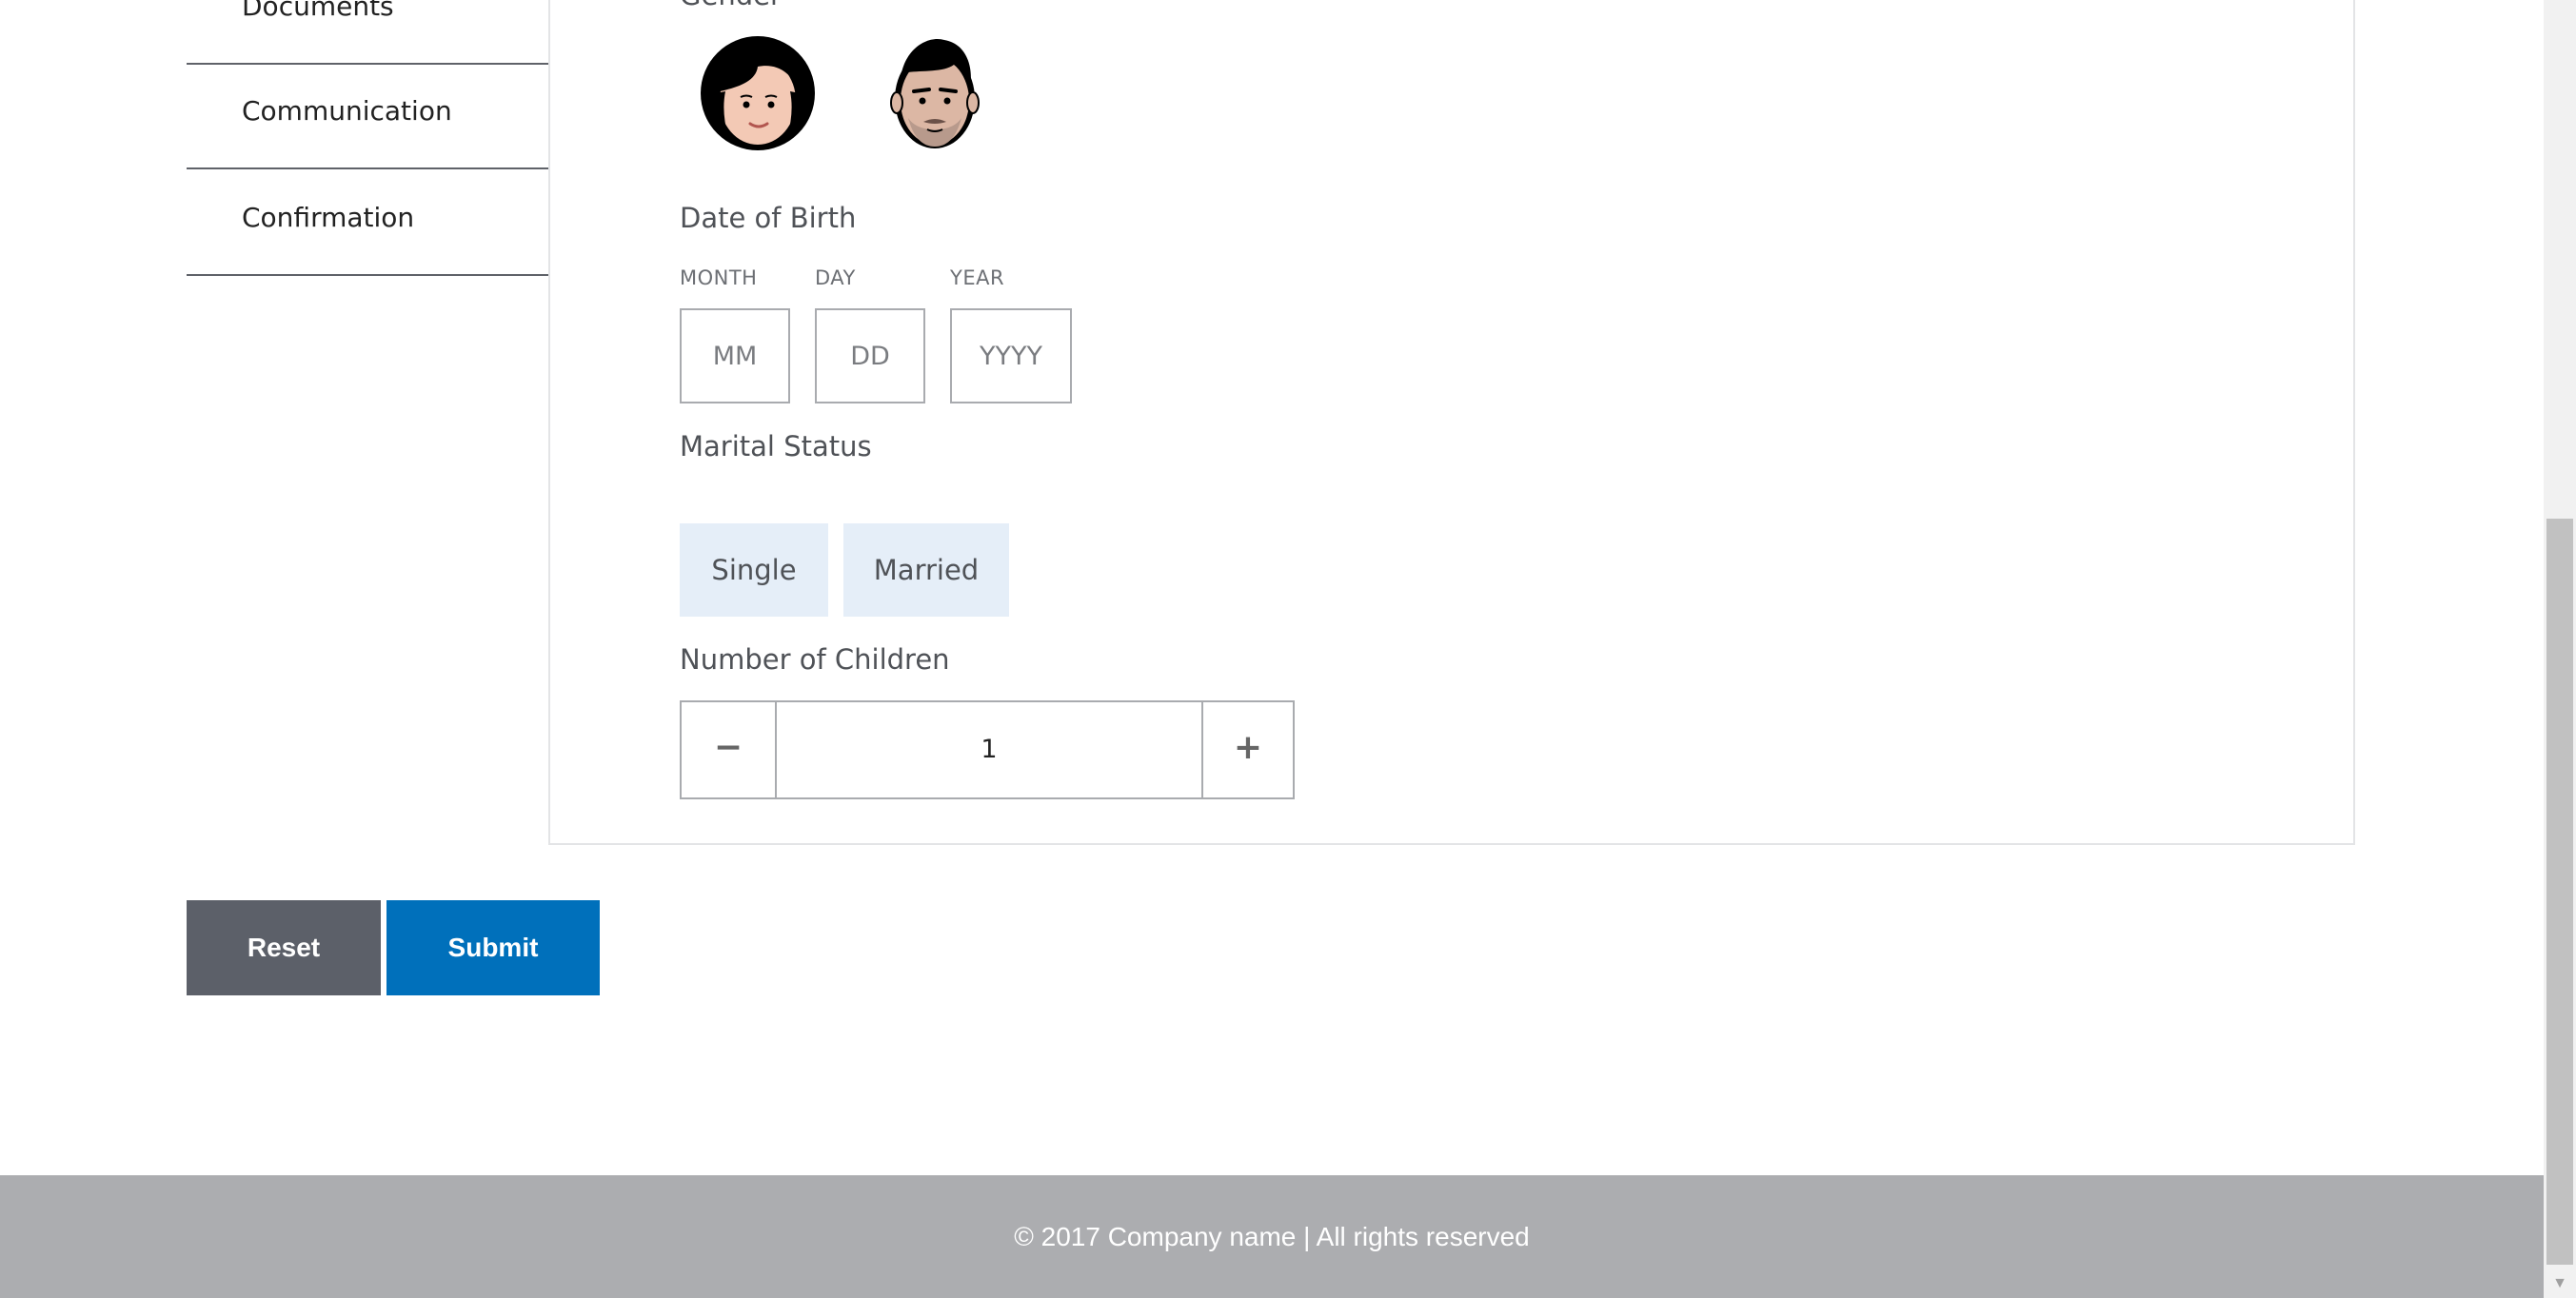 This screenshot has height=1298, width=2576. I want to click on dob-month-input, so click(735, 356).